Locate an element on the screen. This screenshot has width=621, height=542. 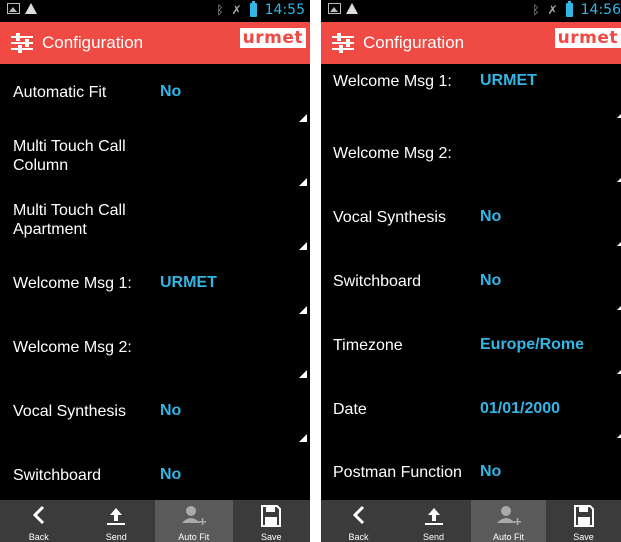
setting-label: Multi Touch Call Apartment is located at coordinates (69, 220).